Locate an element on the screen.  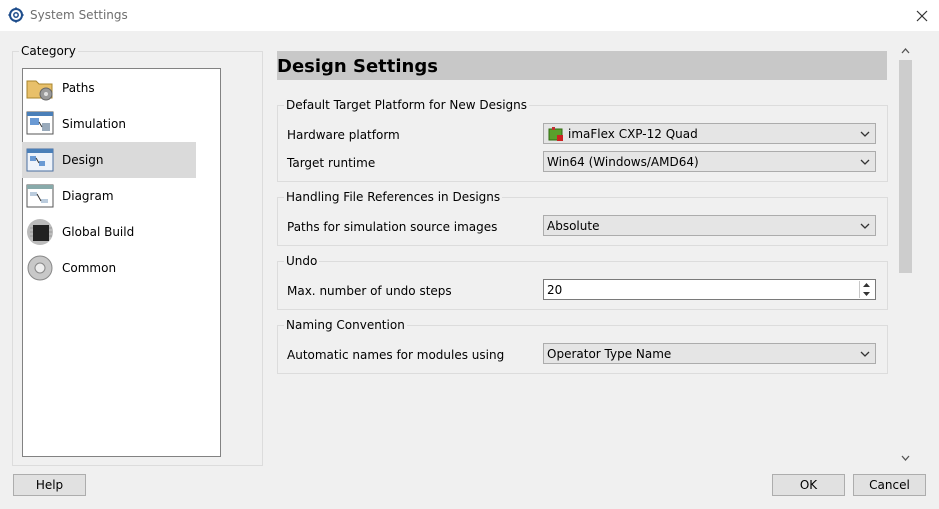
sidebar-item-label: Common is located at coordinates (89, 268).